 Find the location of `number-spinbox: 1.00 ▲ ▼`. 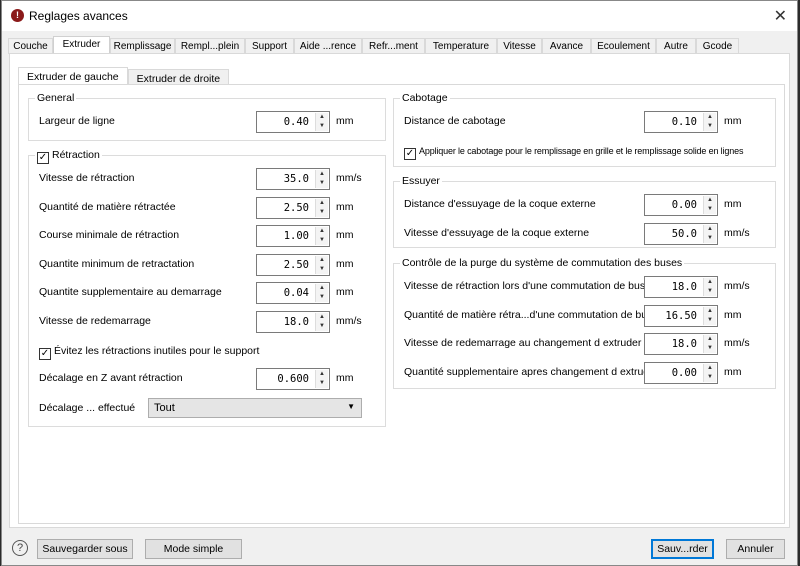

number-spinbox: 1.00 ▲ ▼ is located at coordinates (293, 236).